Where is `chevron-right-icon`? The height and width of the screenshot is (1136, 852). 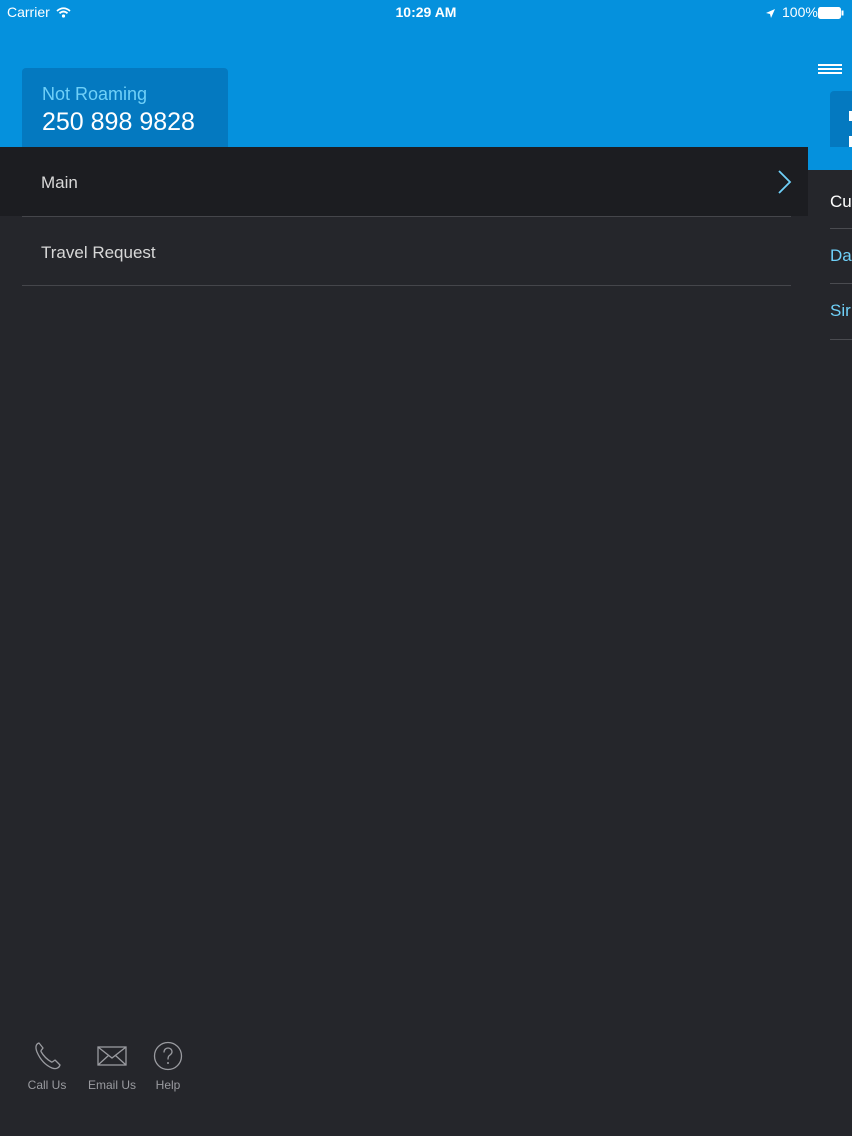
chevron-right-icon is located at coordinates (784, 184).